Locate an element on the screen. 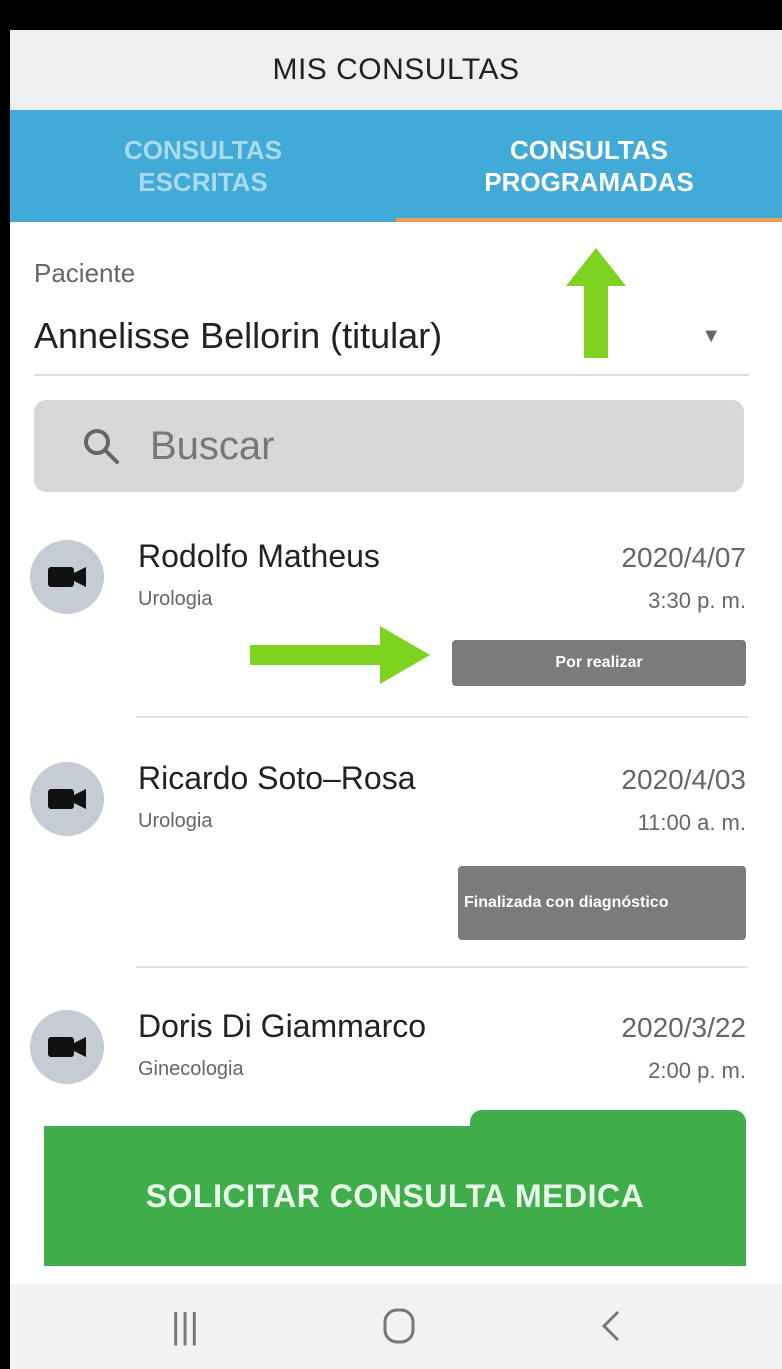  request-consultation-label: SOLICITAR CONSULTA MEDICA is located at coordinates (395, 1195).